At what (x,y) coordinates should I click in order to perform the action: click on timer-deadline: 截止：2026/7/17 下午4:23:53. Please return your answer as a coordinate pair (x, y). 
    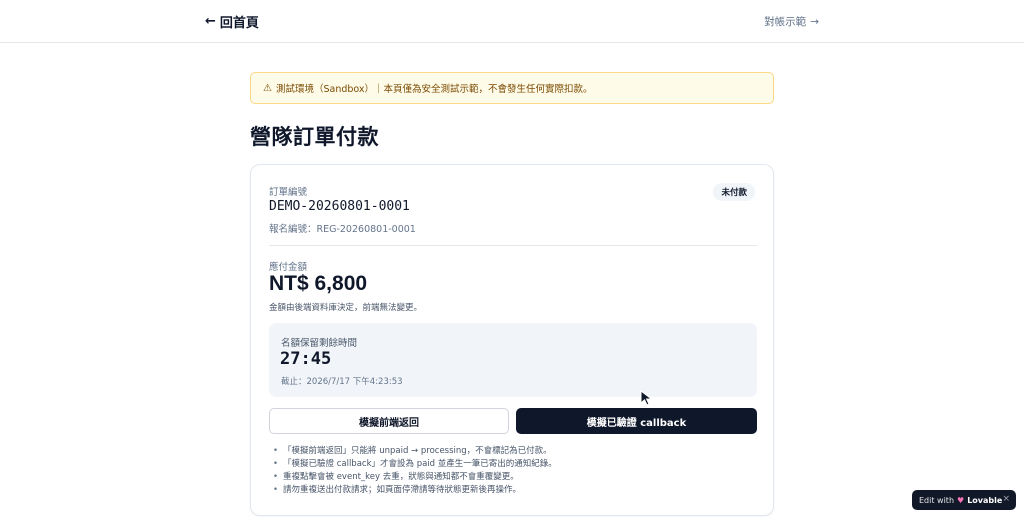
    Looking at the image, I should click on (342, 382).